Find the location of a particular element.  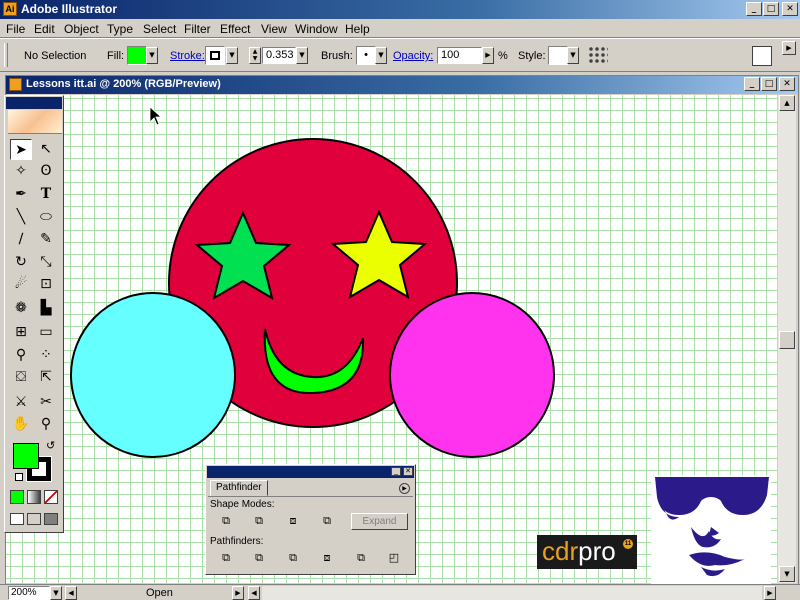

full-screen-menu-mode-icon is located at coordinates (34, 519).